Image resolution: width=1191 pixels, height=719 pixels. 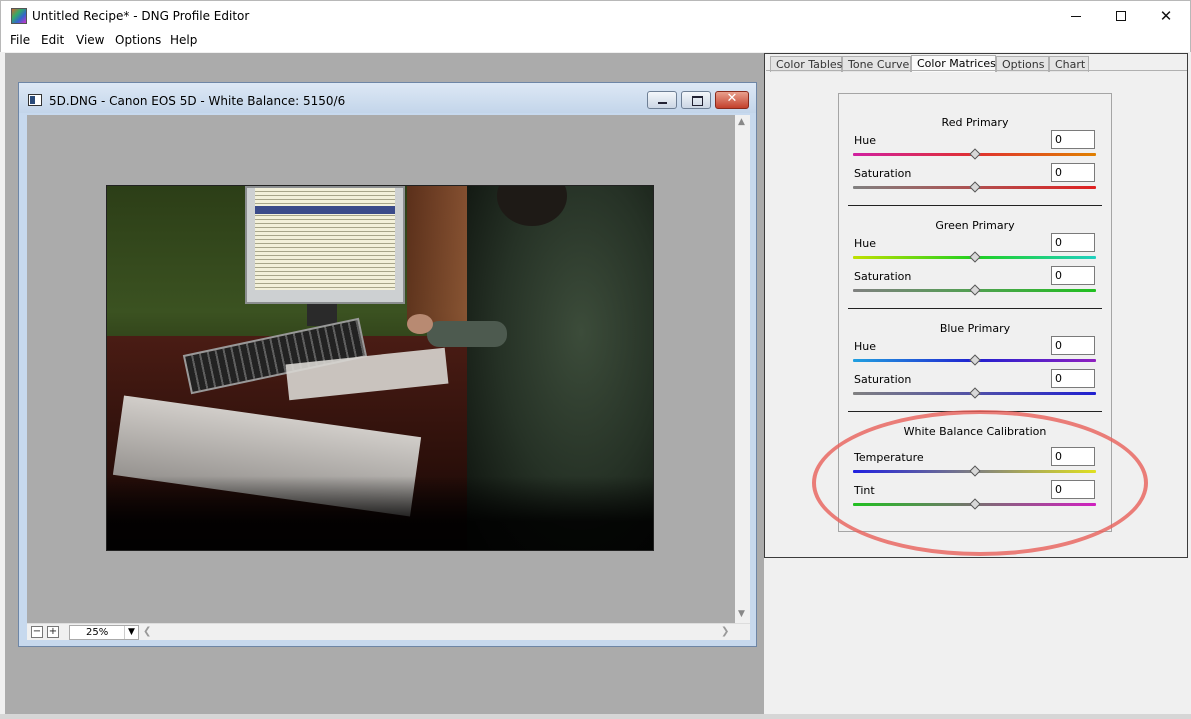 What do you see at coordinates (741, 614) in the screenshot?
I see `scroll-down-icon: ▼` at bounding box center [741, 614].